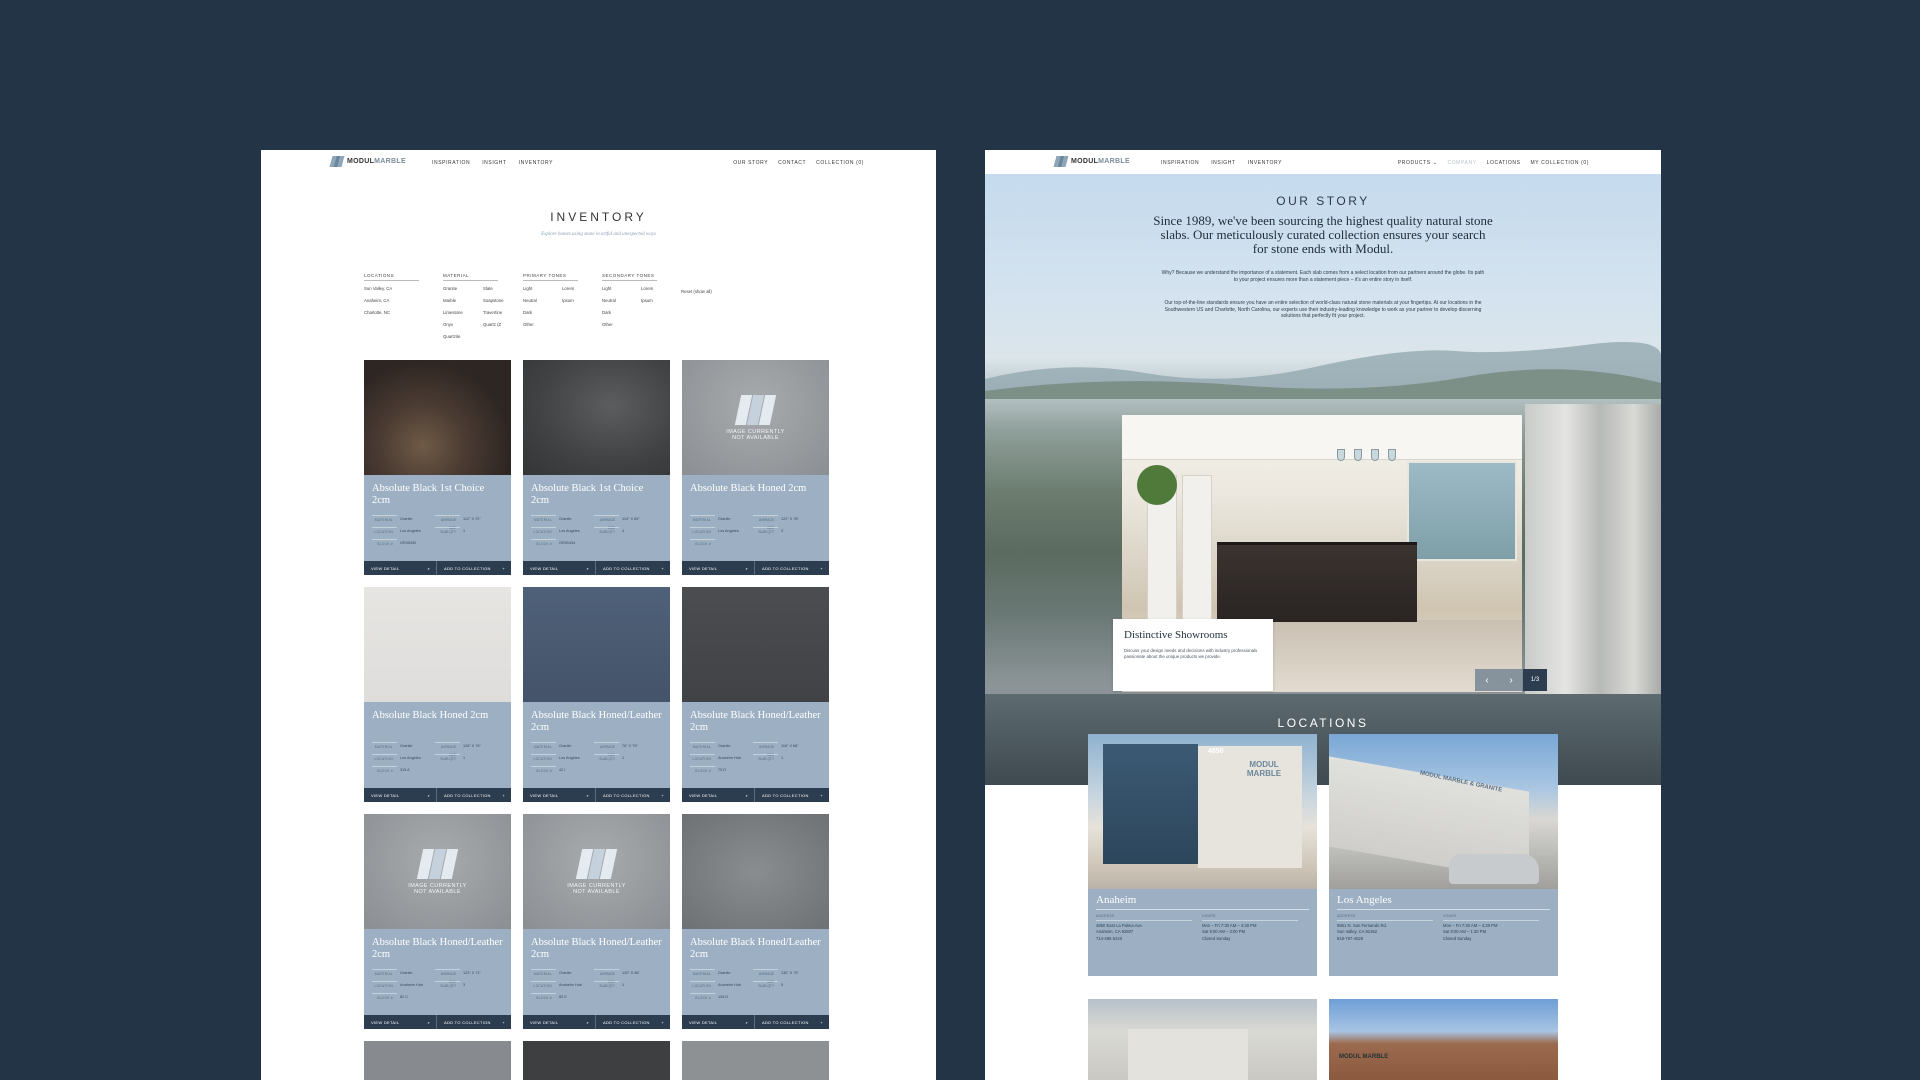 This screenshot has width=1920, height=1080. Describe the element at coordinates (391, 316) in the screenshot. I see `filter-option: Charlotte, NC` at that location.